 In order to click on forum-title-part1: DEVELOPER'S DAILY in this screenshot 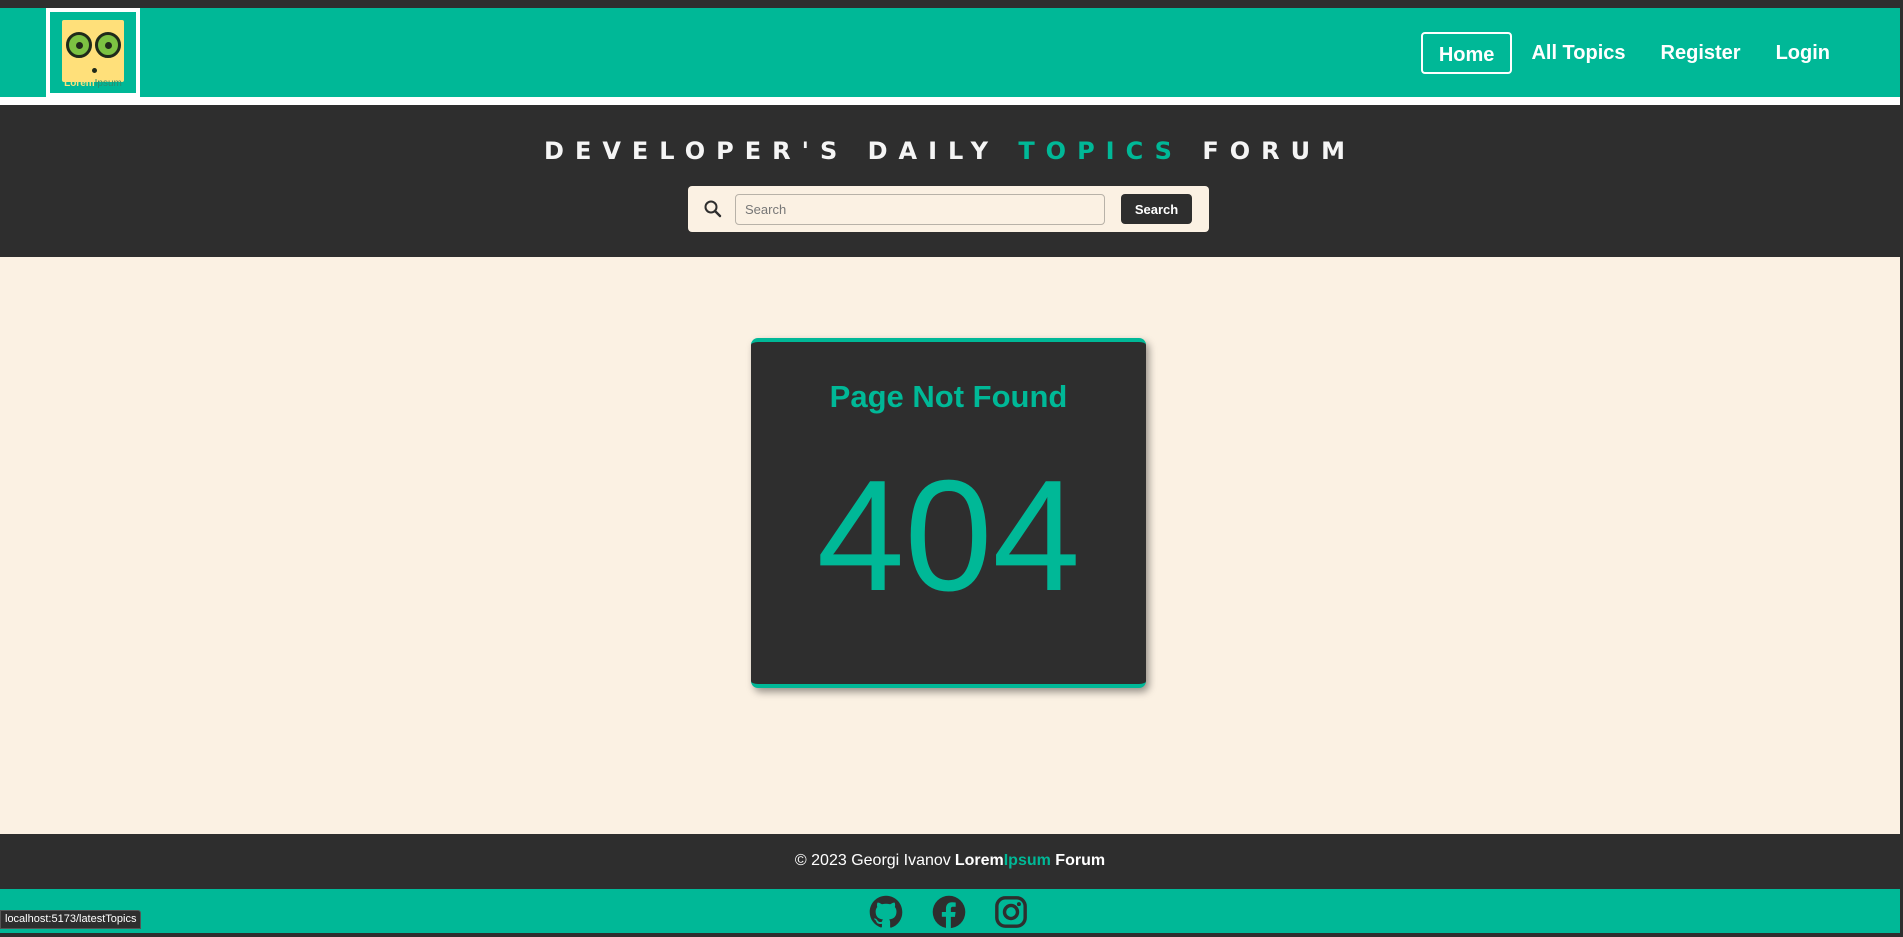, I will do `click(771, 151)`.